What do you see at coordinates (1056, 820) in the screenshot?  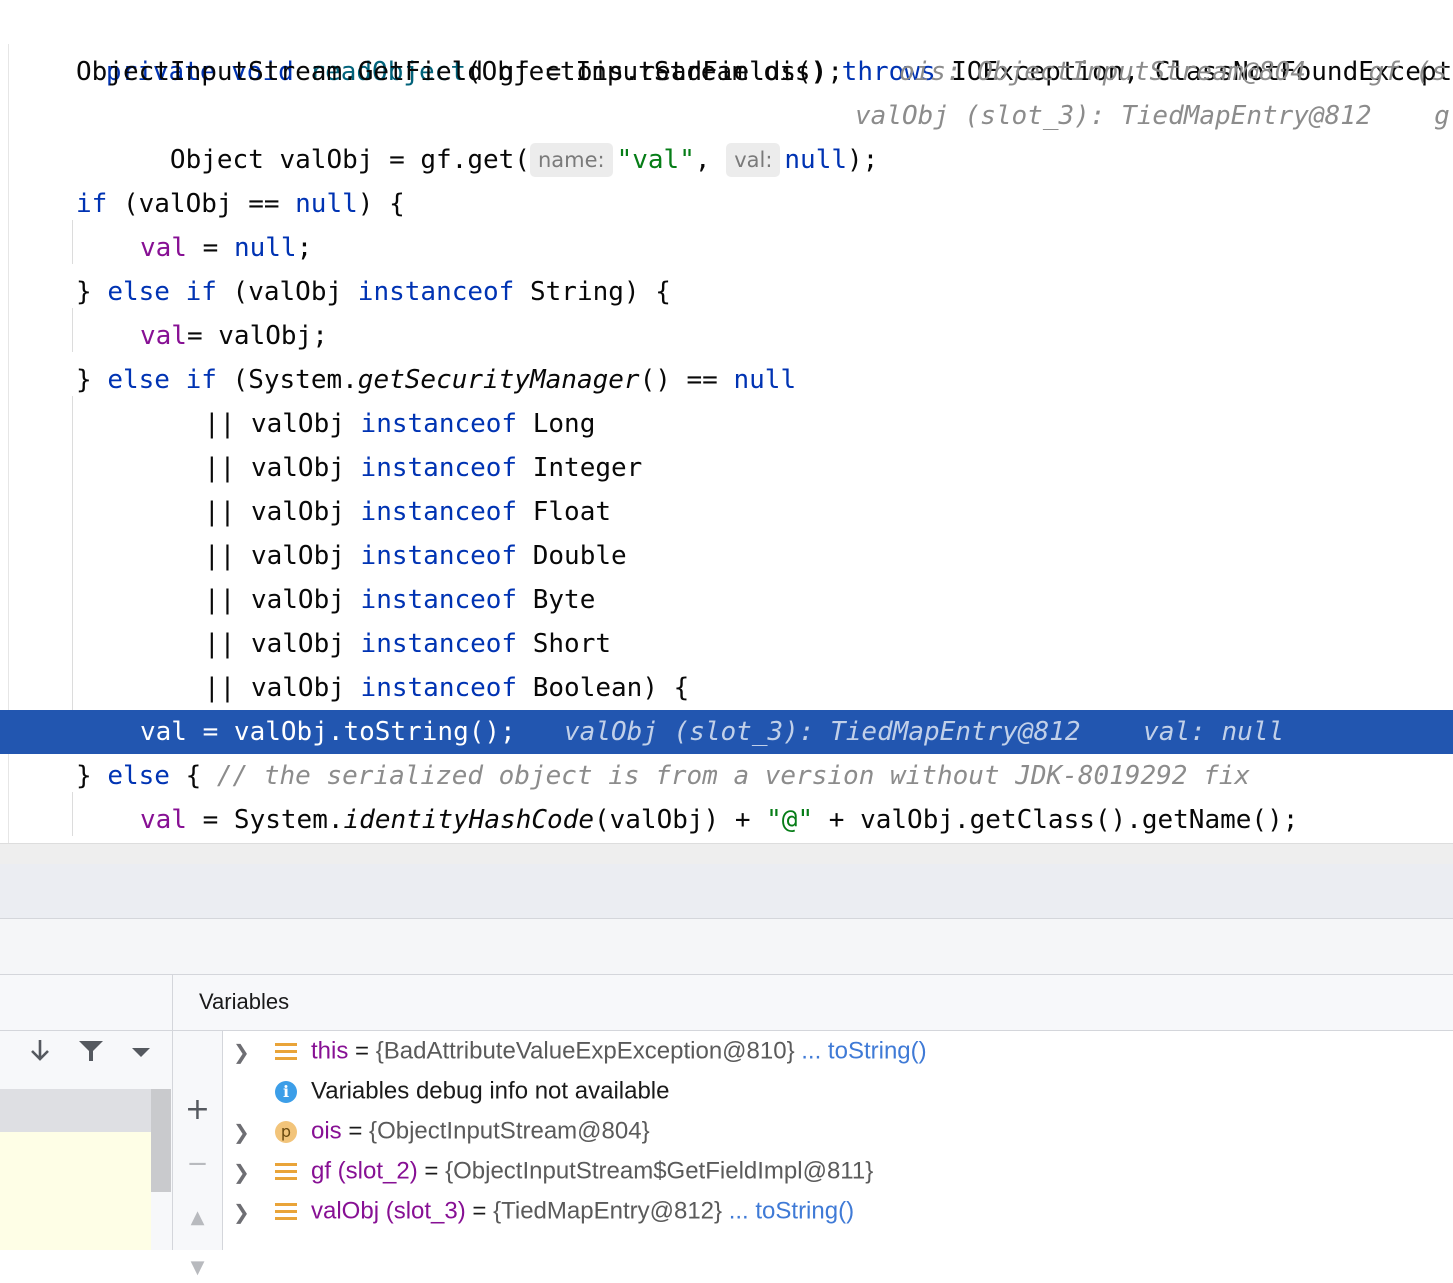 I see `code-text: + valObj.getClass().getName();` at bounding box center [1056, 820].